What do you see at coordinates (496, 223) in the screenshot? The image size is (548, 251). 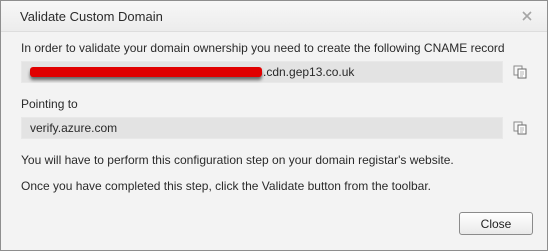 I see `close-button: Close` at bounding box center [496, 223].